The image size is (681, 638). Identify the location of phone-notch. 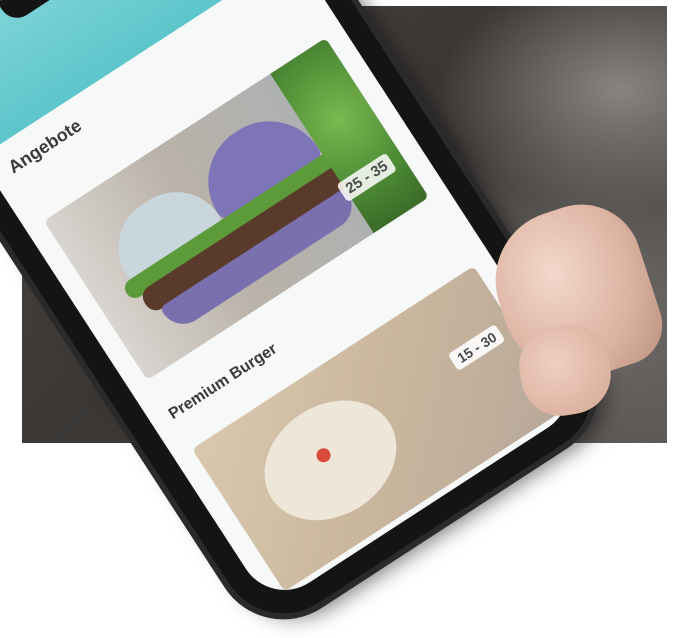
(80, 12).